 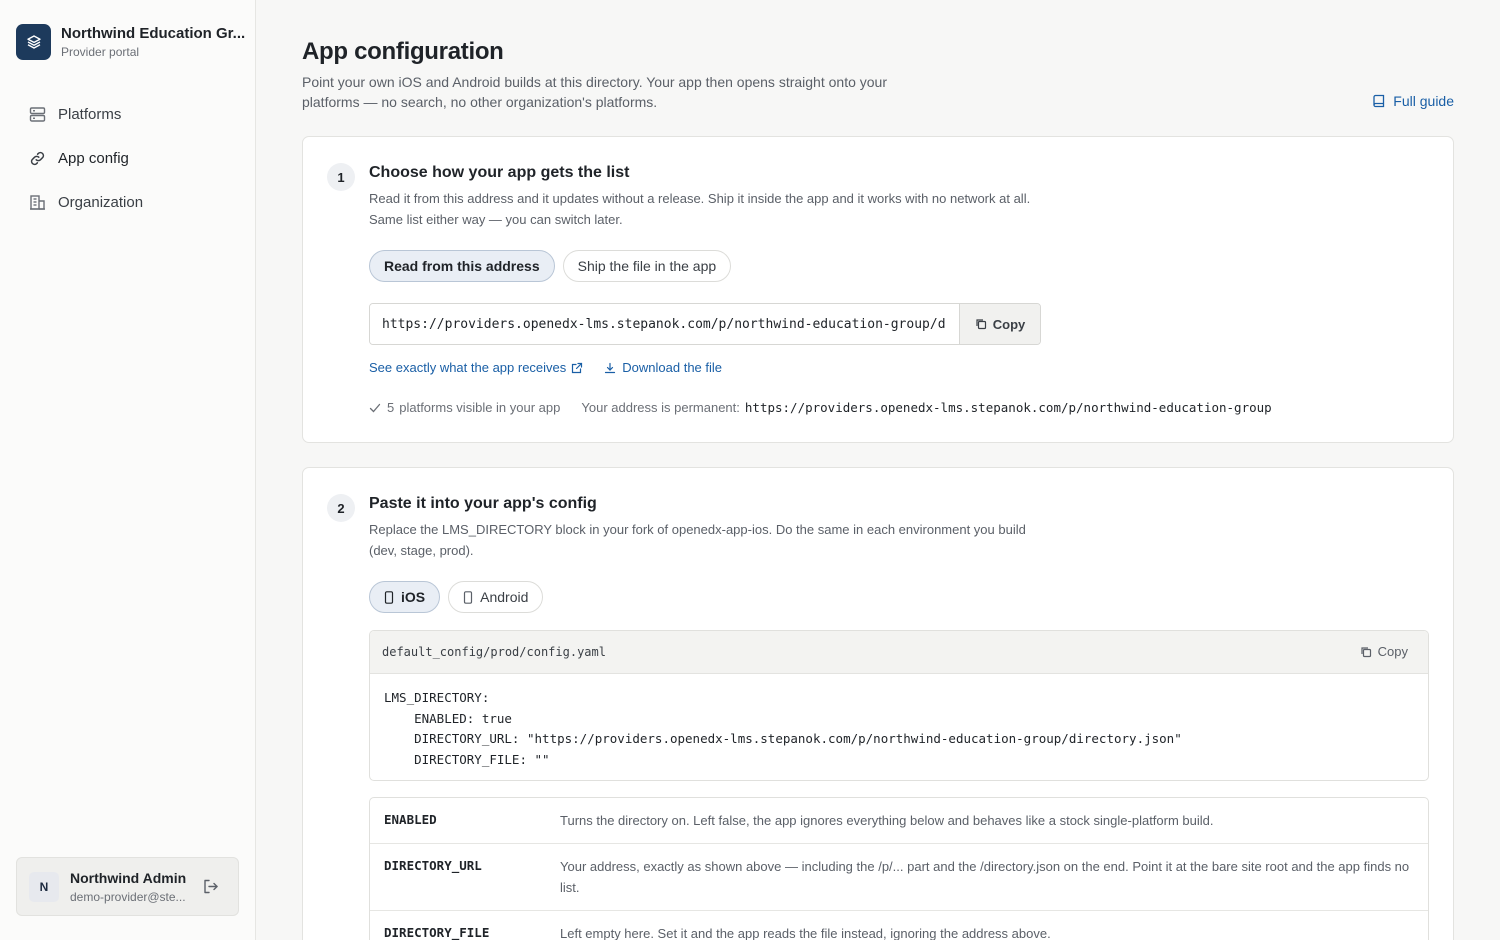 I want to click on logout-icon, so click(x=211, y=887).